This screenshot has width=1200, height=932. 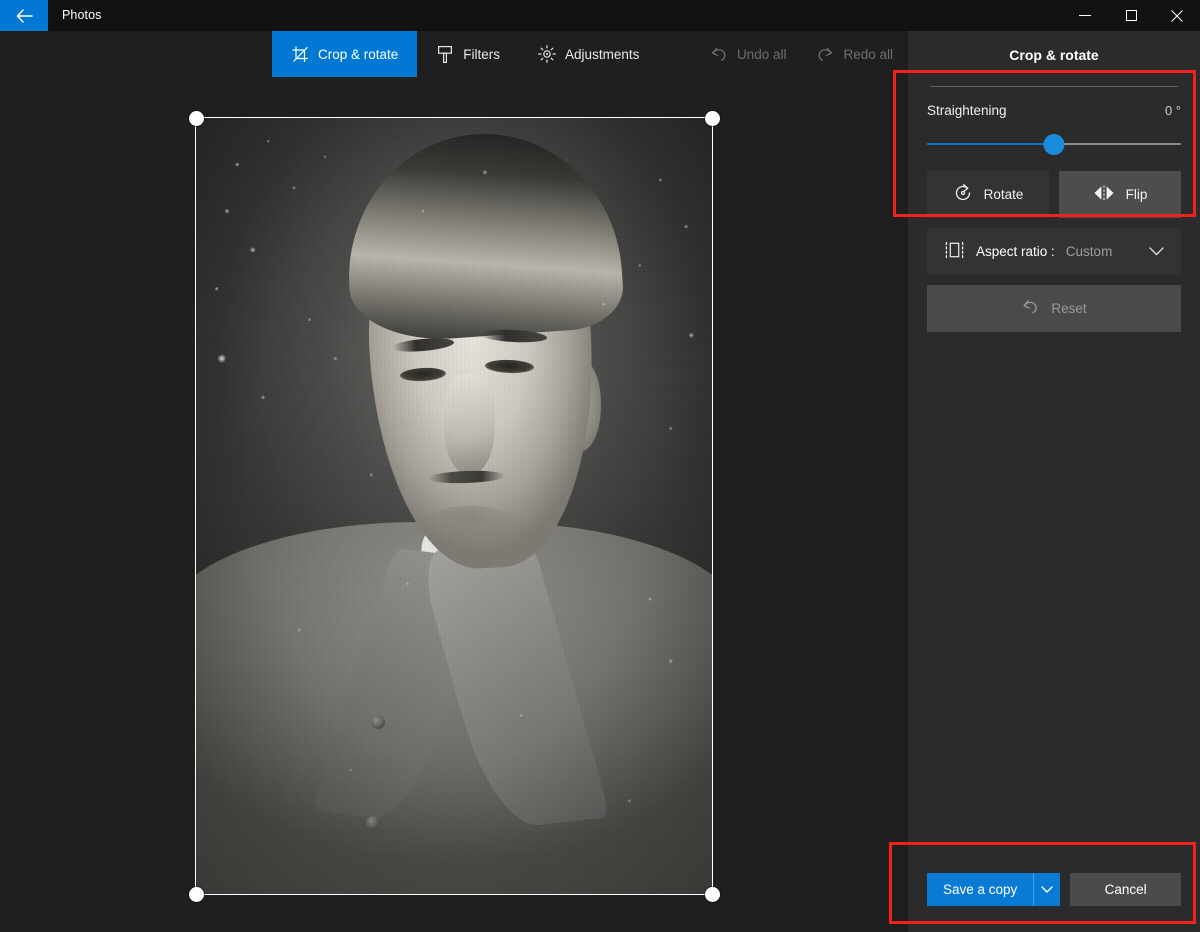 I want to click on back-button, so click(x=24, y=15).